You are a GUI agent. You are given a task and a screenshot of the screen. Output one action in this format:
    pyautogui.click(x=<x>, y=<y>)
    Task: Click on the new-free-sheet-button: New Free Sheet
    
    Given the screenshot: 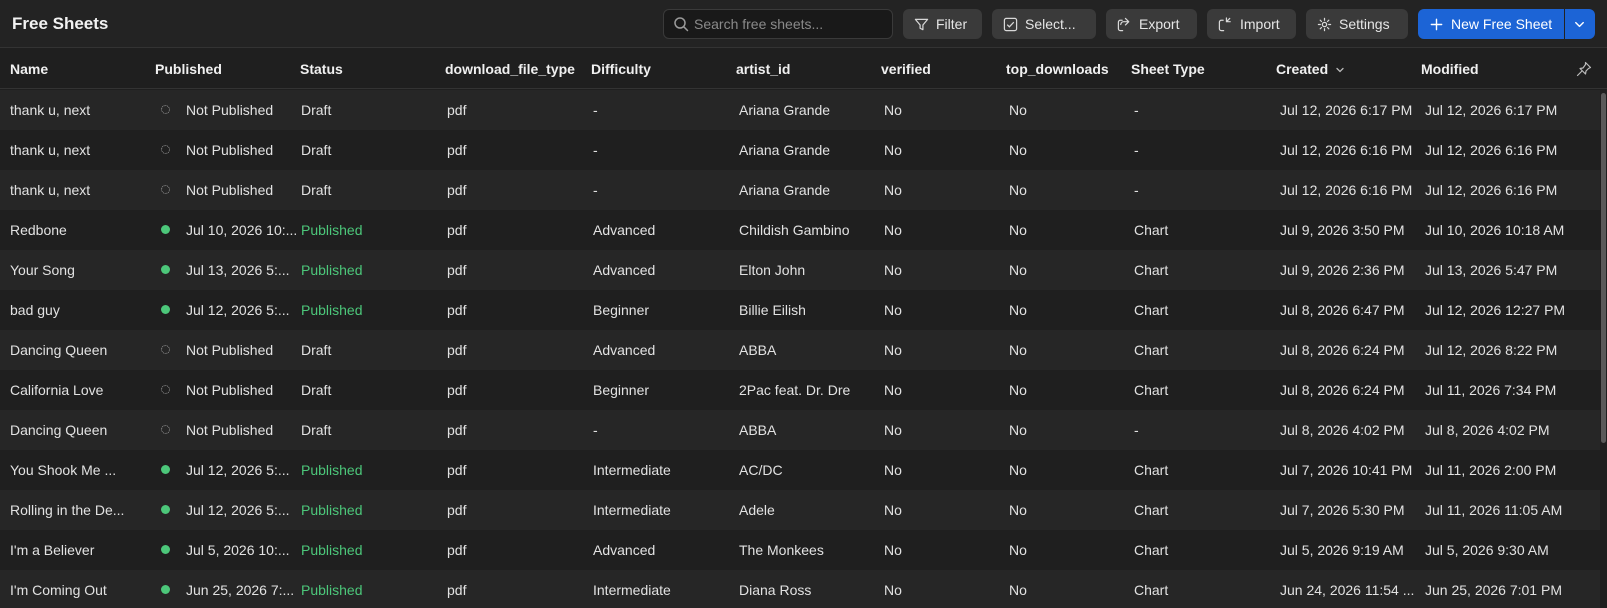 What is the action you would take?
    pyautogui.click(x=1491, y=24)
    